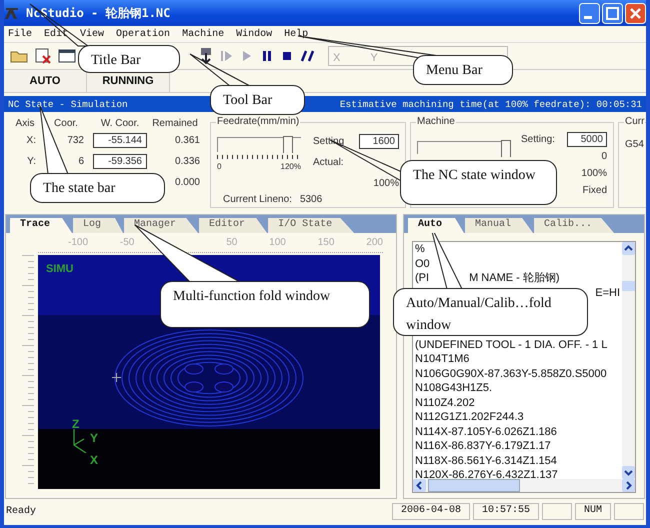  I want to click on stop-icon, so click(287, 56).